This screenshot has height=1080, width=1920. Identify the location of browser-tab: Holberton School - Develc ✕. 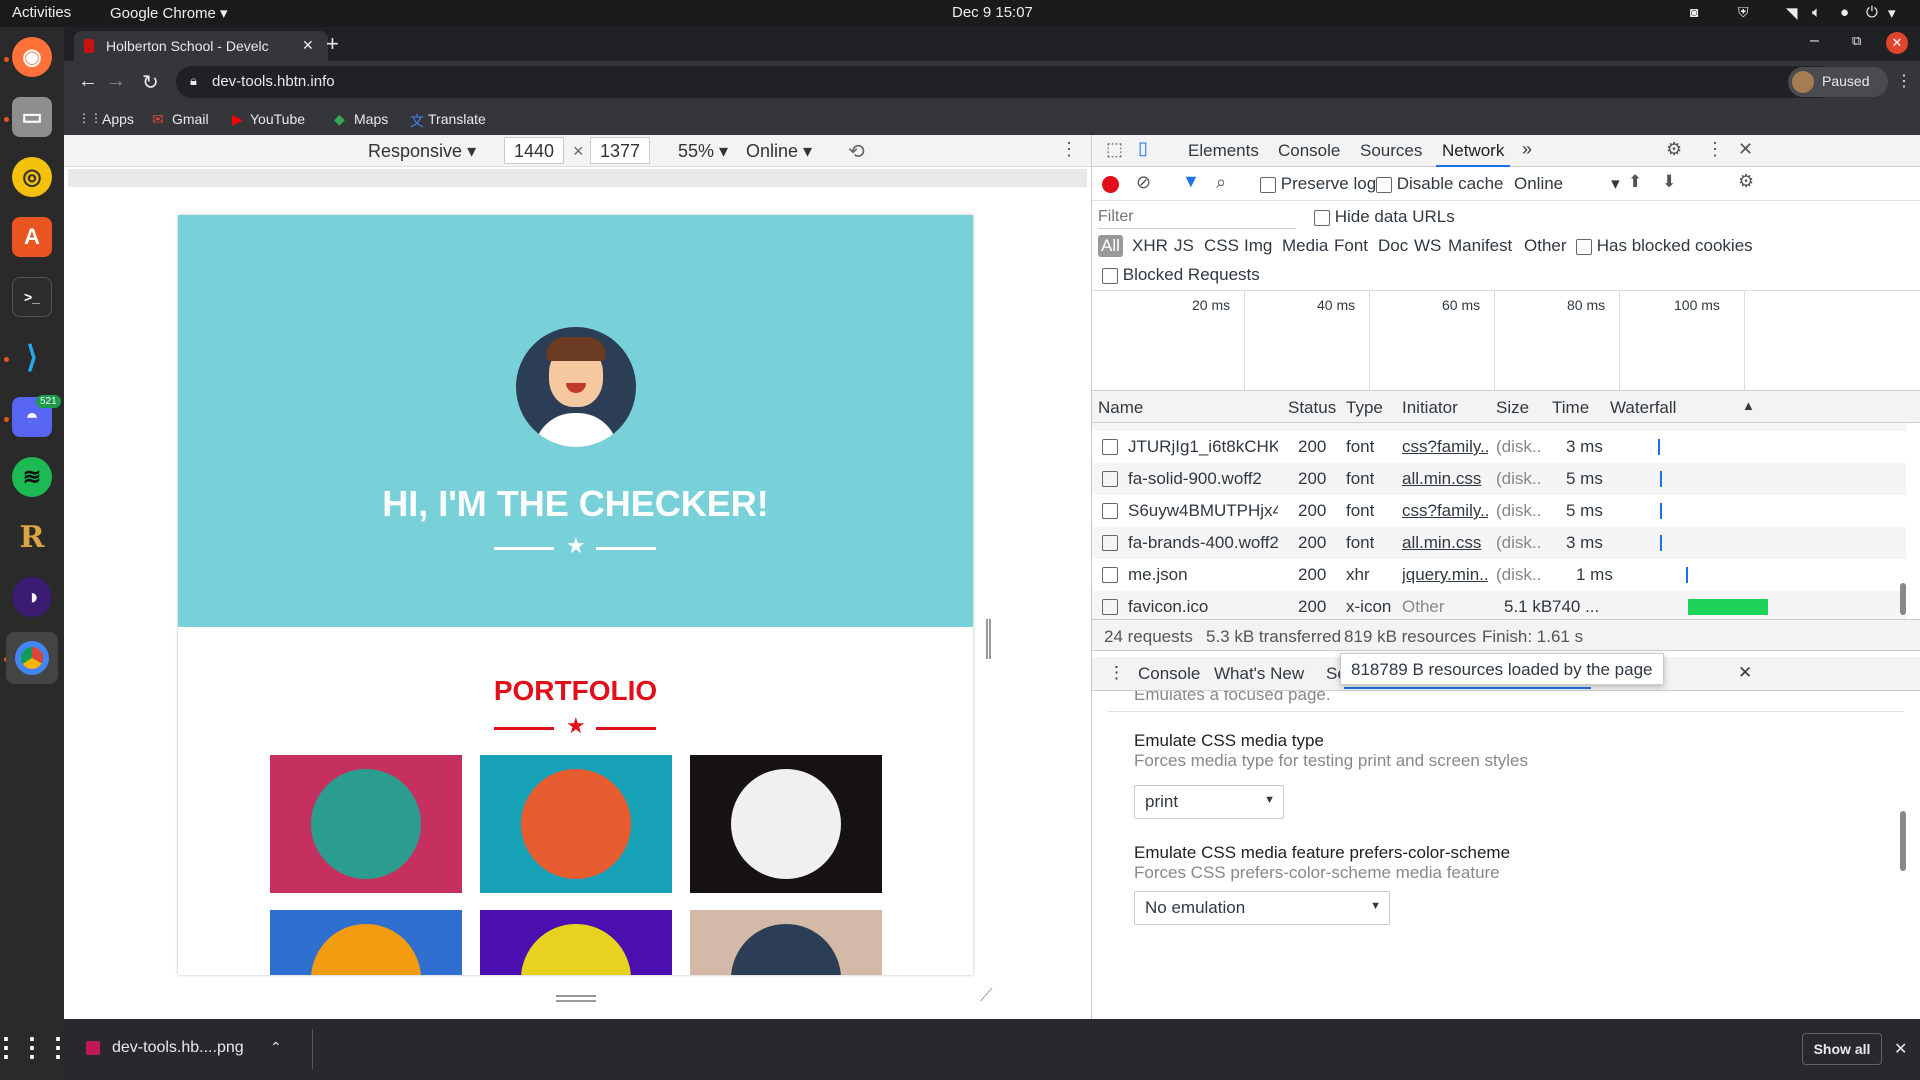
(201, 46).